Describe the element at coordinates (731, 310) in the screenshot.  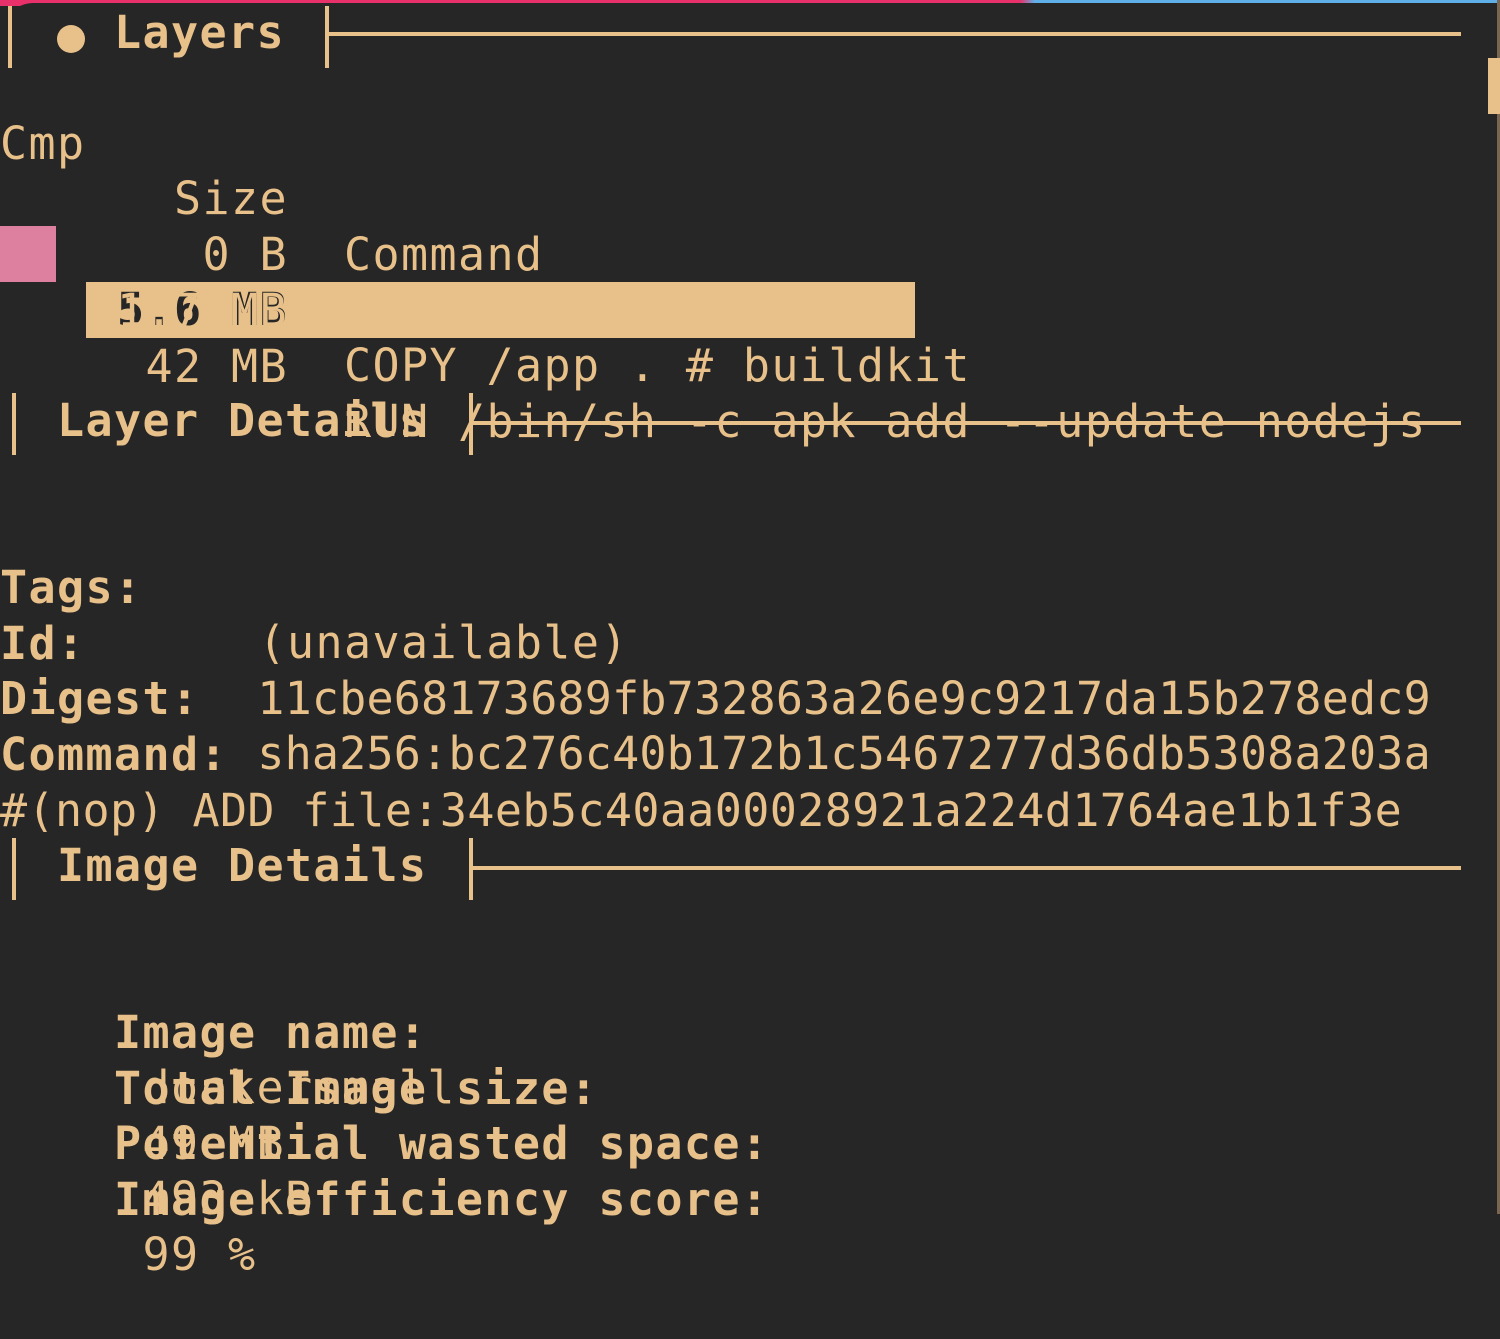
I see `layer-row: 1.7 MB COPY /app . # buildkit` at that location.